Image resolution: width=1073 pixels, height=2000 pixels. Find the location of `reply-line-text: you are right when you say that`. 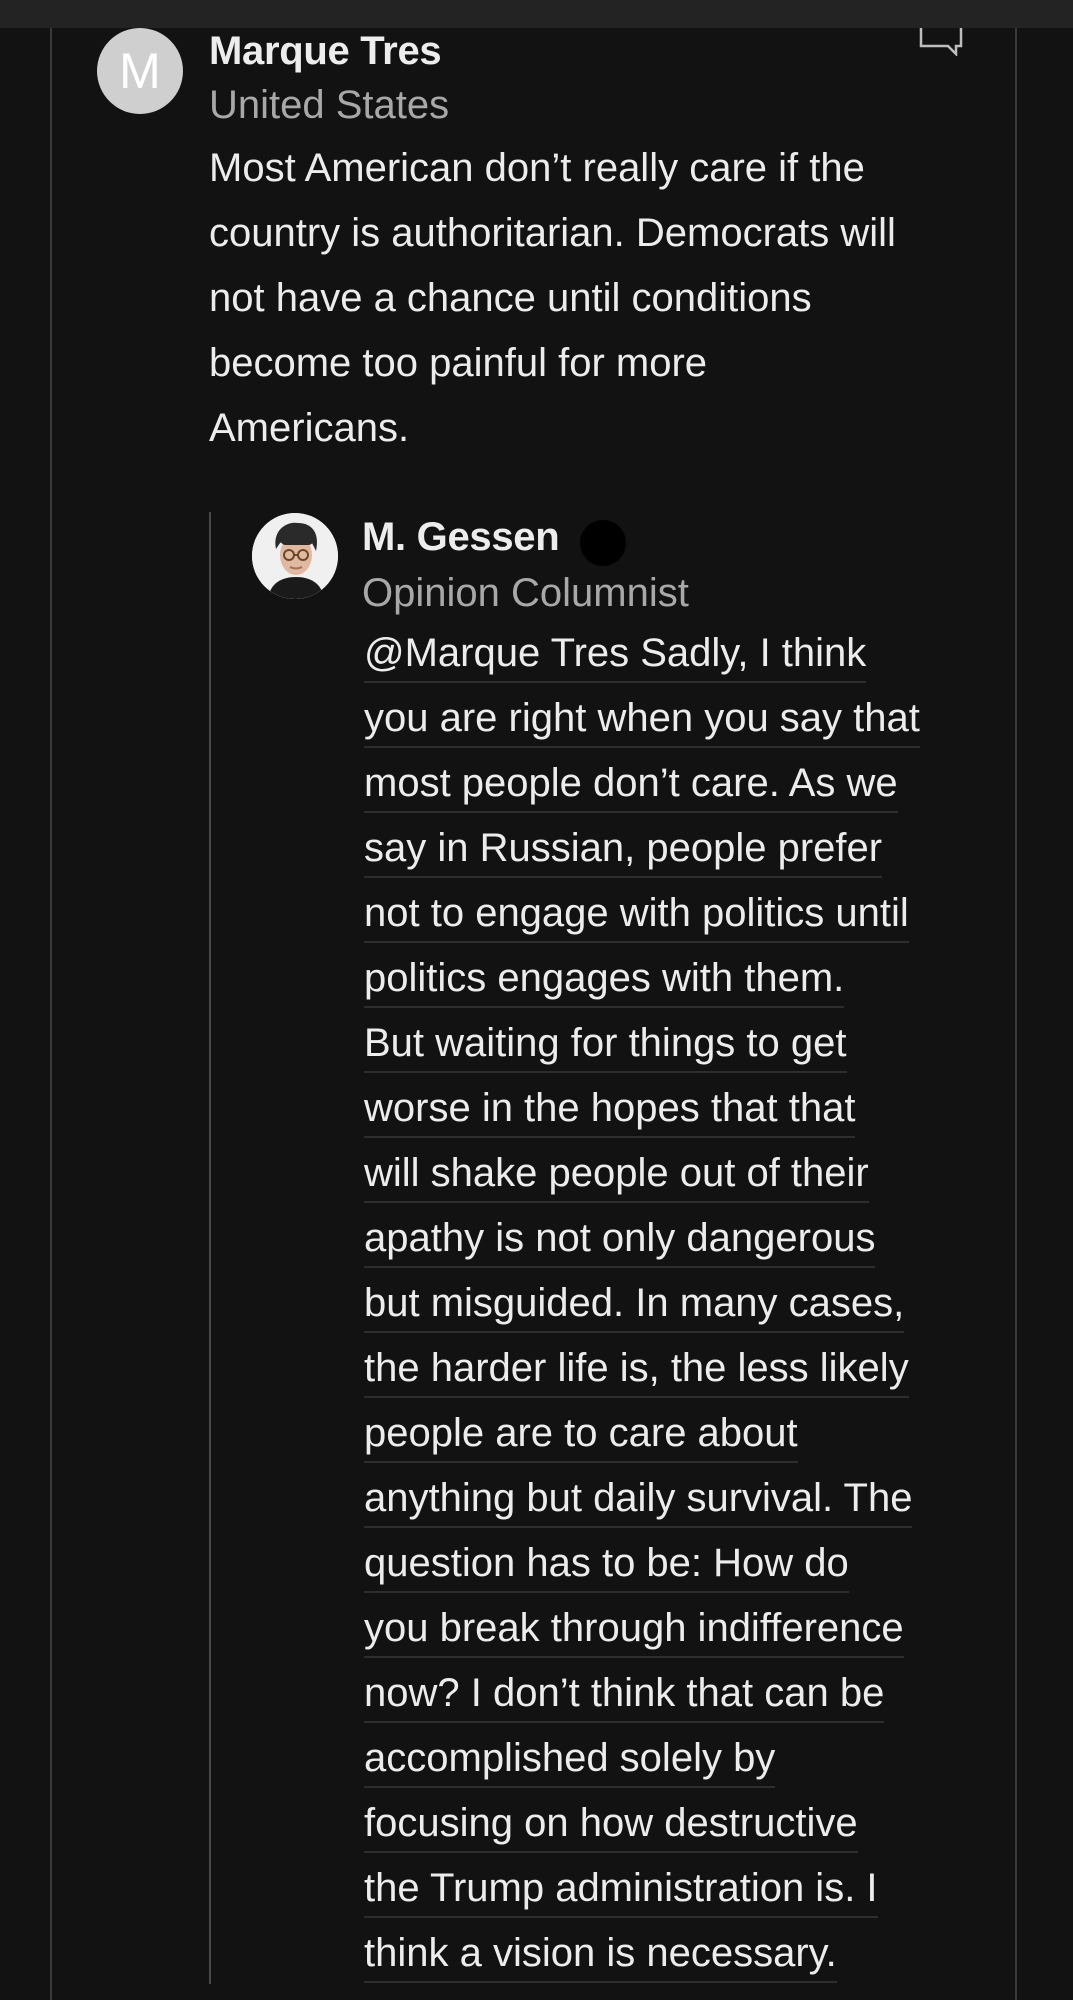

reply-line-text: you are right when you say that is located at coordinates (642, 722).